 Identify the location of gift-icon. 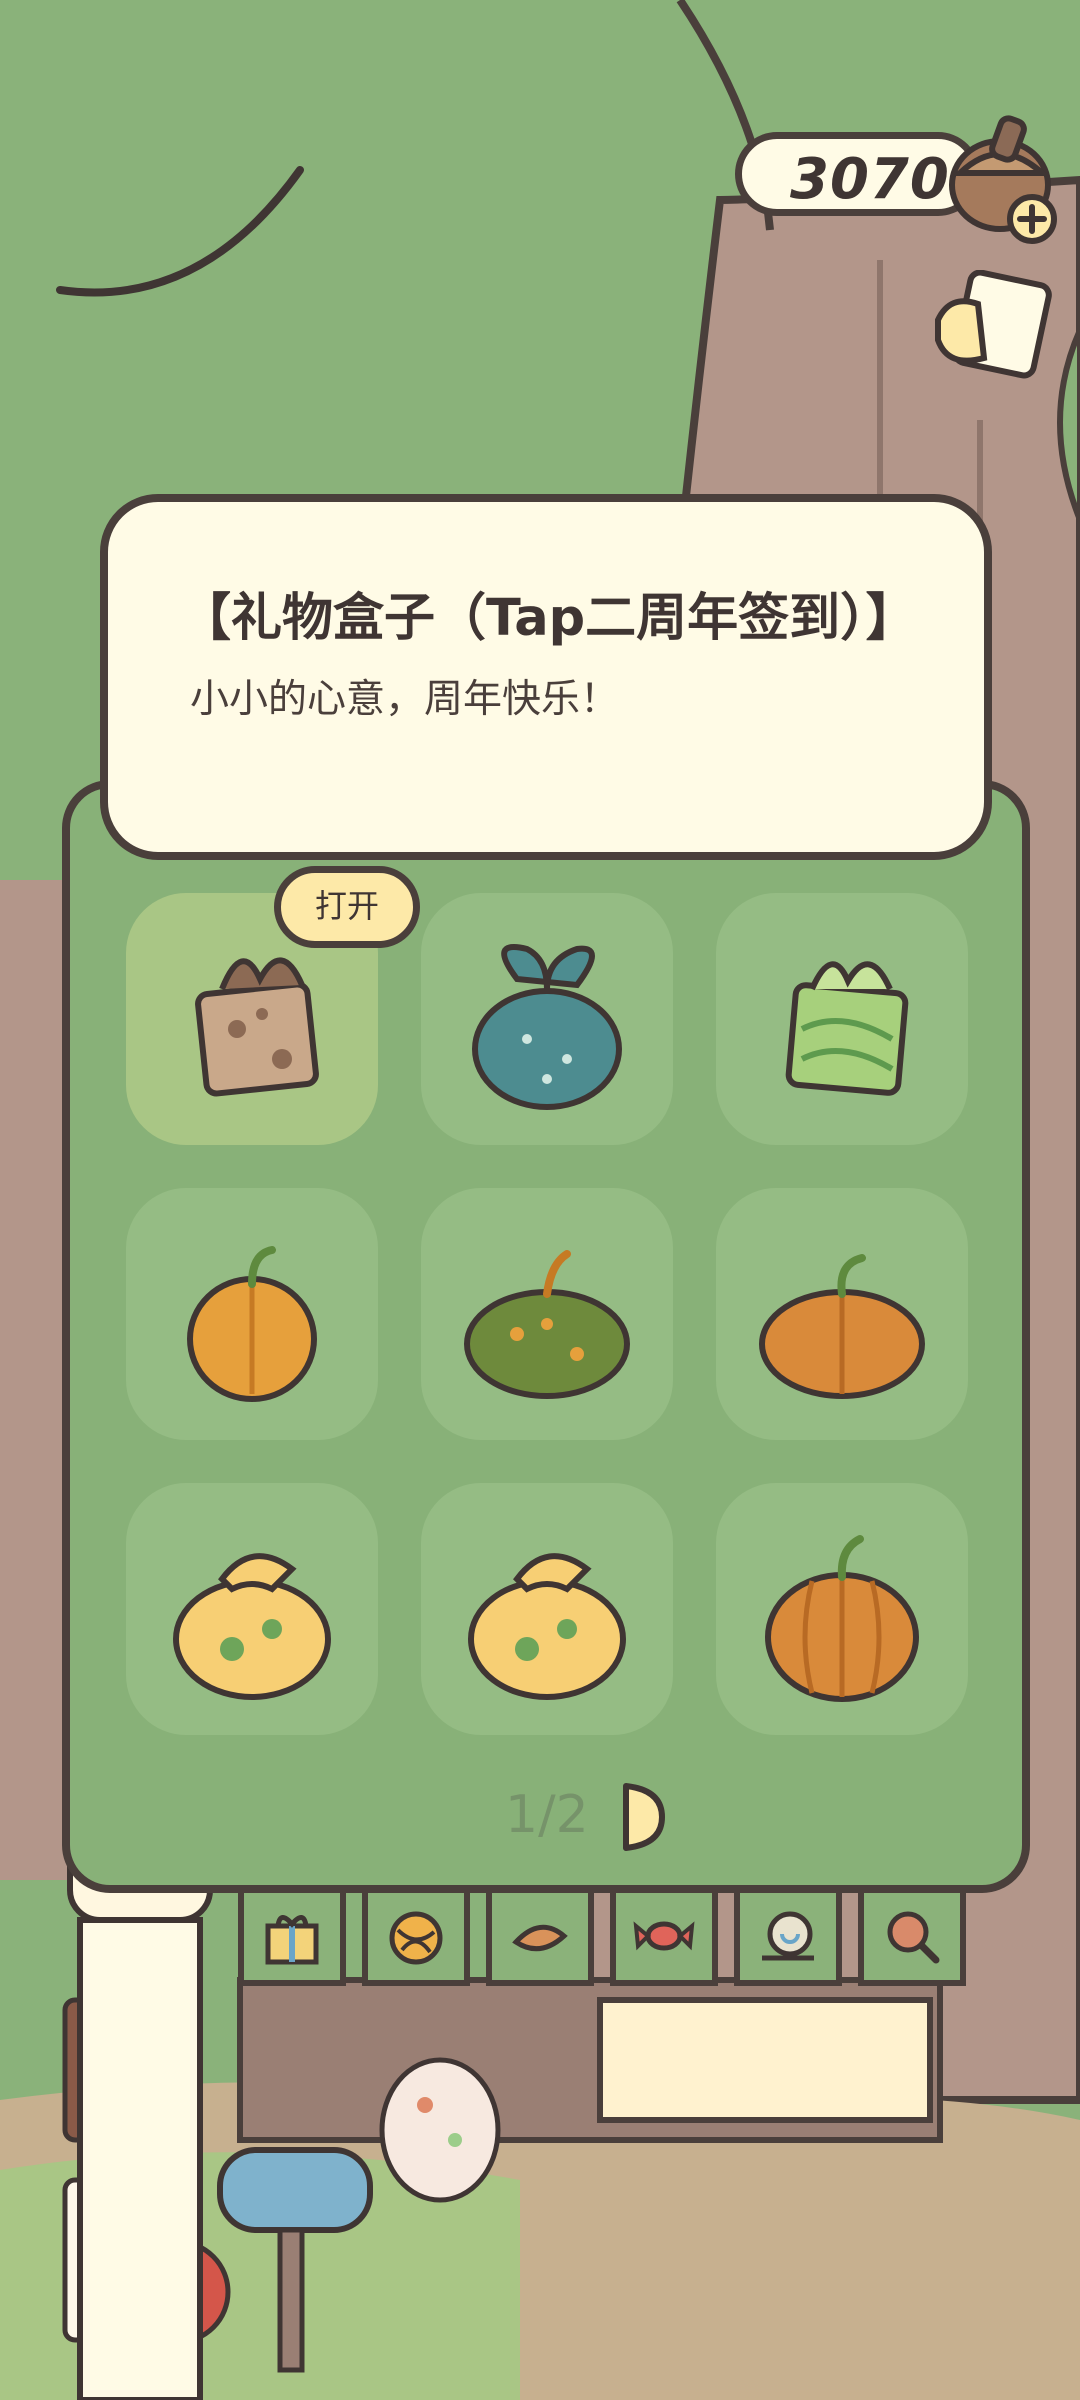
(292, 1940).